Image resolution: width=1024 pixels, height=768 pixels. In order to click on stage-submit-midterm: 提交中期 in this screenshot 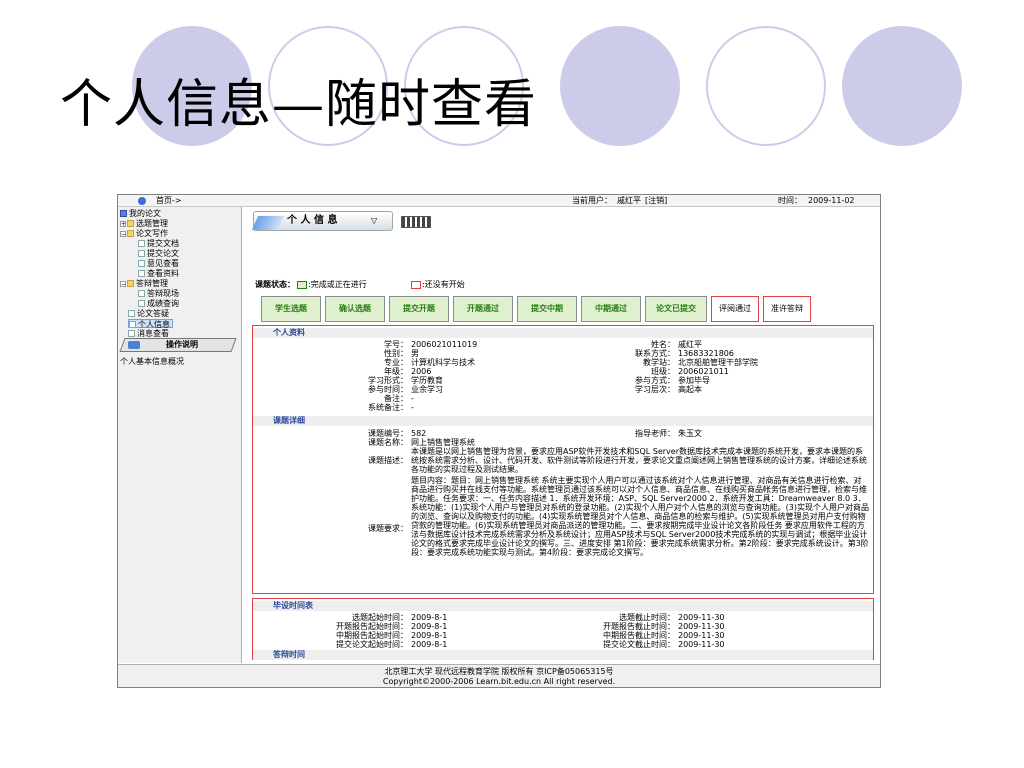, I will do `click(547, 309)`.